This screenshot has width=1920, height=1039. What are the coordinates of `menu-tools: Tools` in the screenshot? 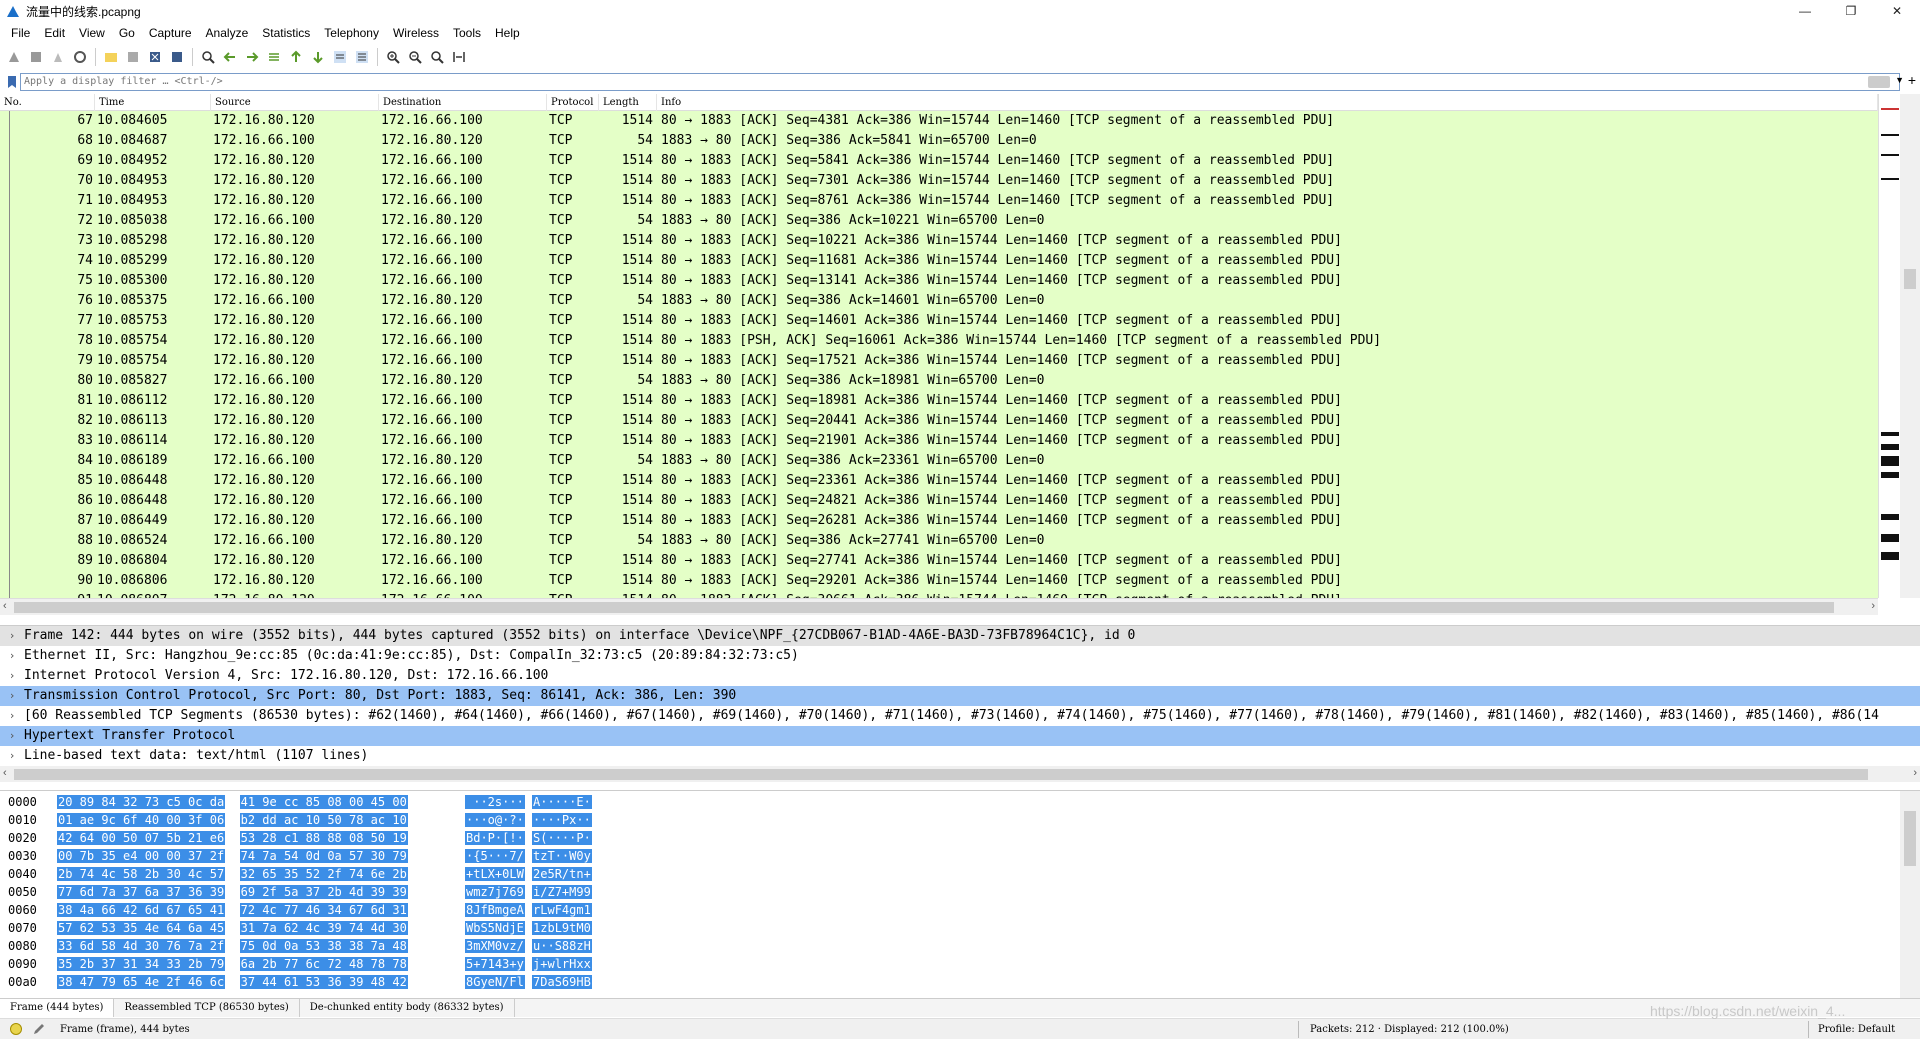 It's located at (467, 33).